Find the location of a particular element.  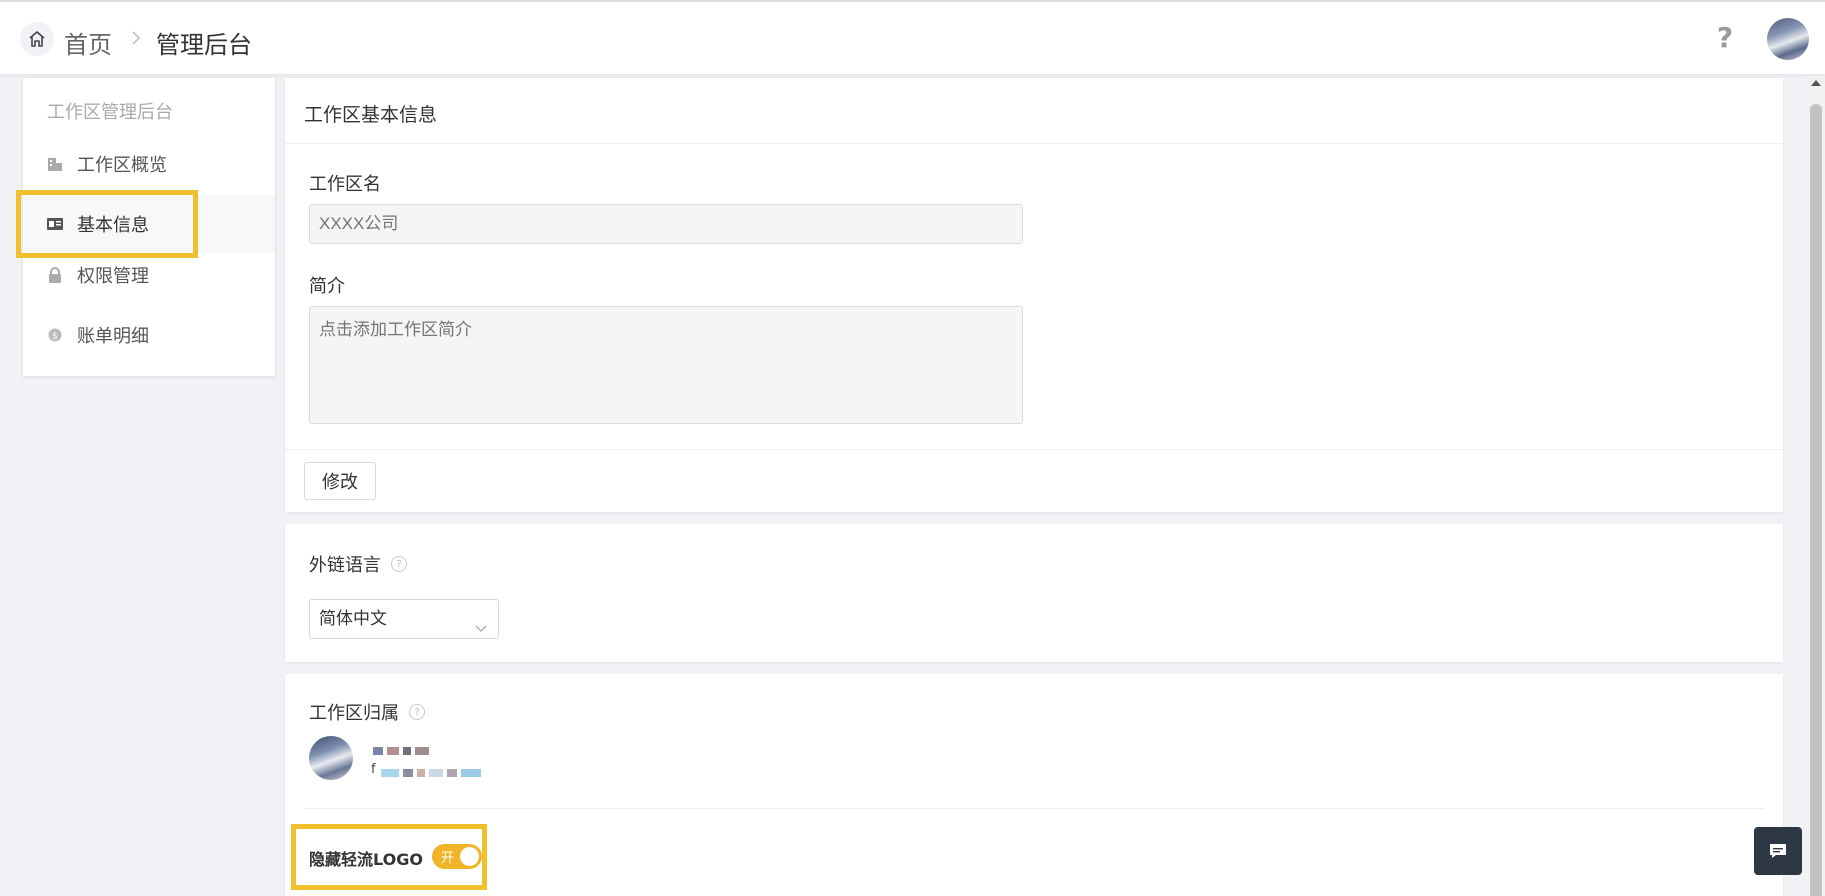

hide-logo-label: 隐藏轻流LOGO is located at coordinates (366, 859).